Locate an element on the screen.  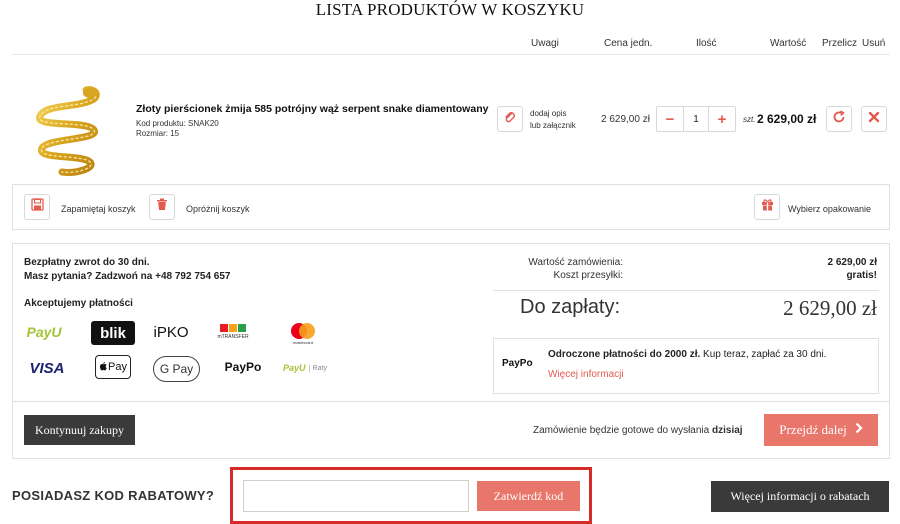
continue-shopping-button: Kontynuuj zakupy is located at coordinates (79, 430).